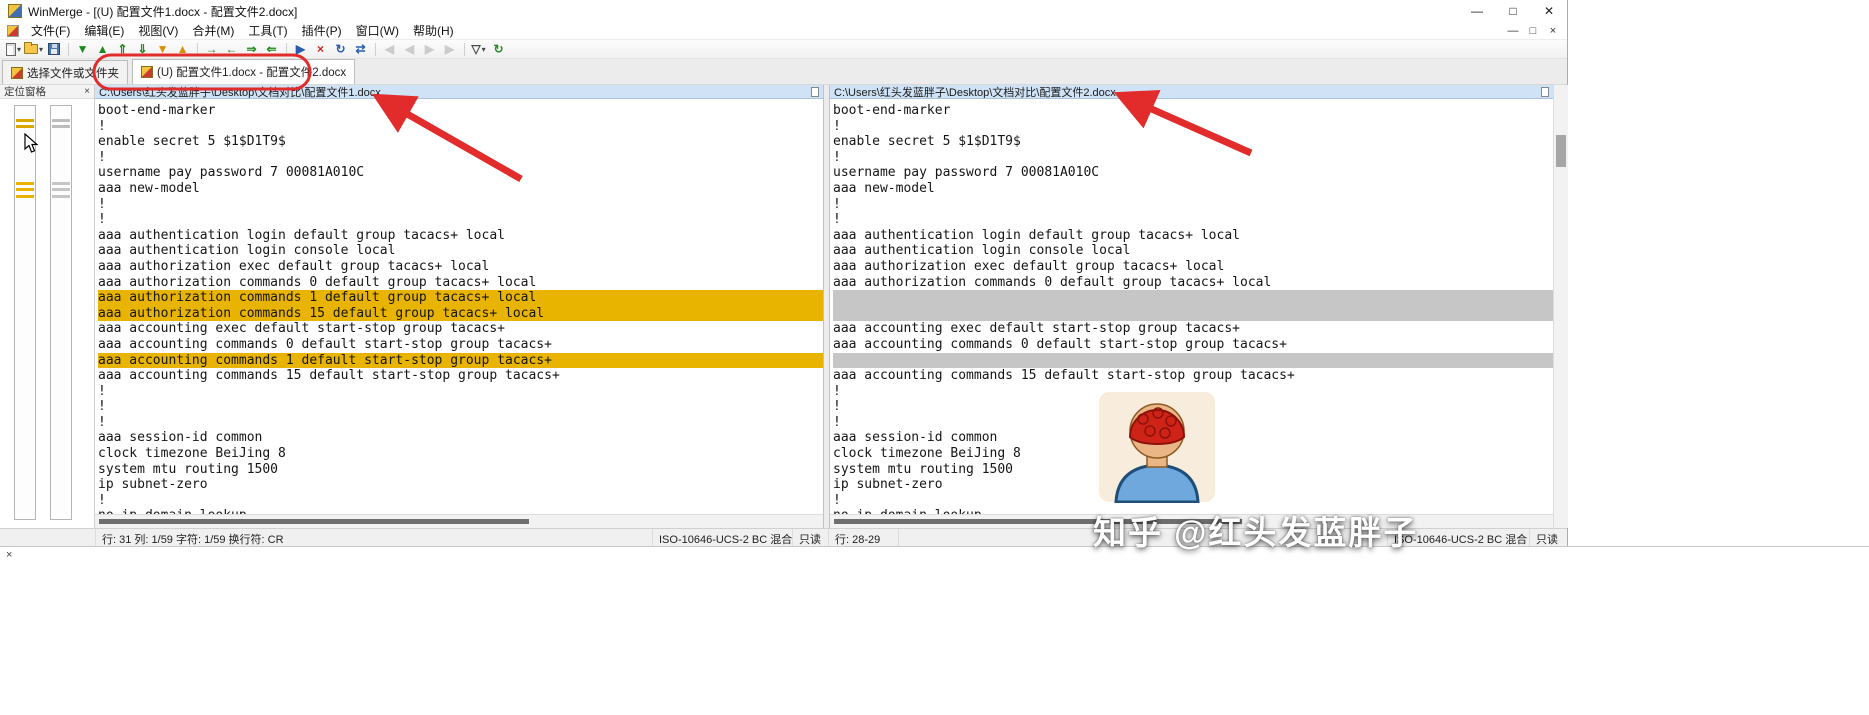  I want to click on first-difference-button: ⇑, so click(122, 49).